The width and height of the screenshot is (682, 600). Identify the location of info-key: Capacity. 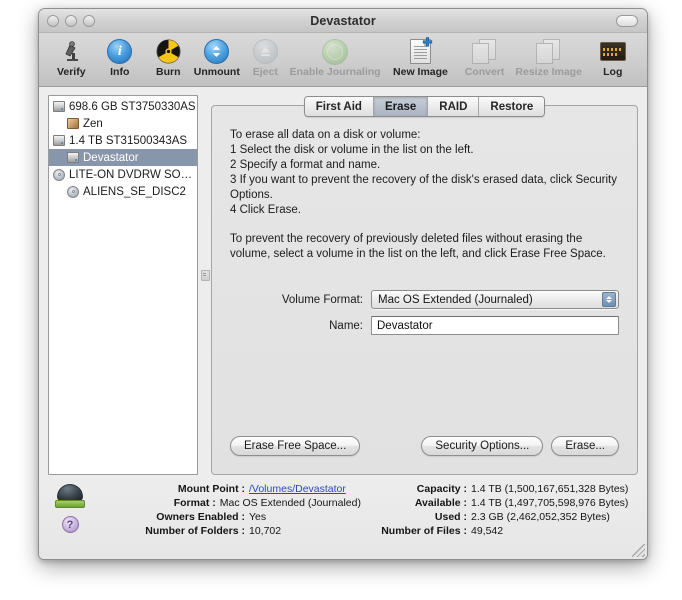
(416, 489).